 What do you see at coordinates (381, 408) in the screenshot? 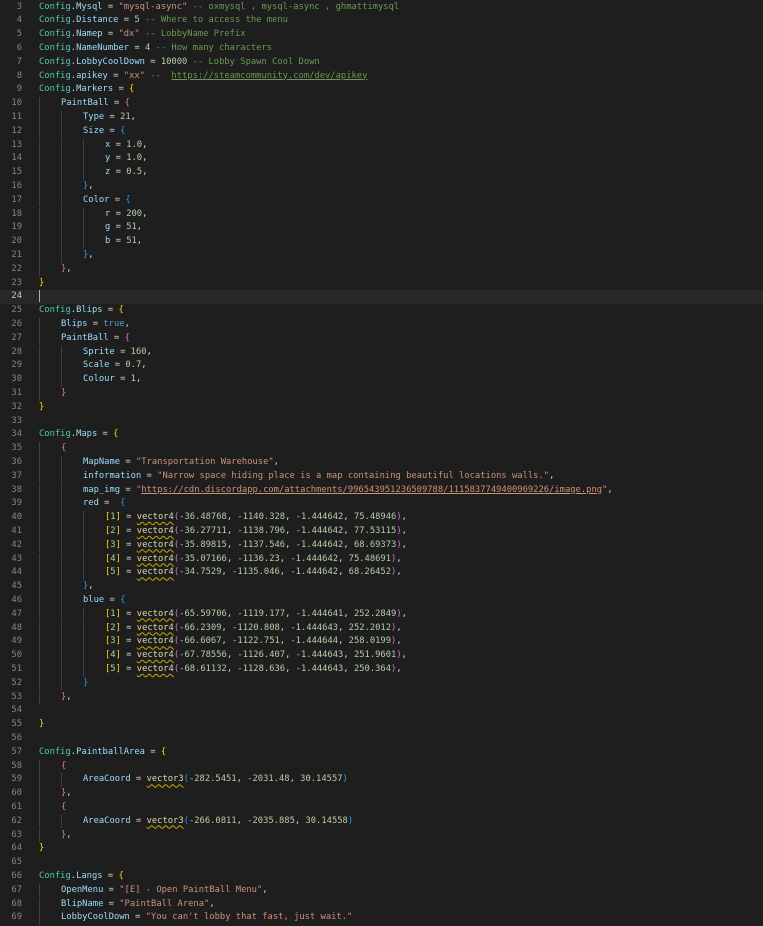
I see `code-line: 32}` at bounding box center [381, 408].